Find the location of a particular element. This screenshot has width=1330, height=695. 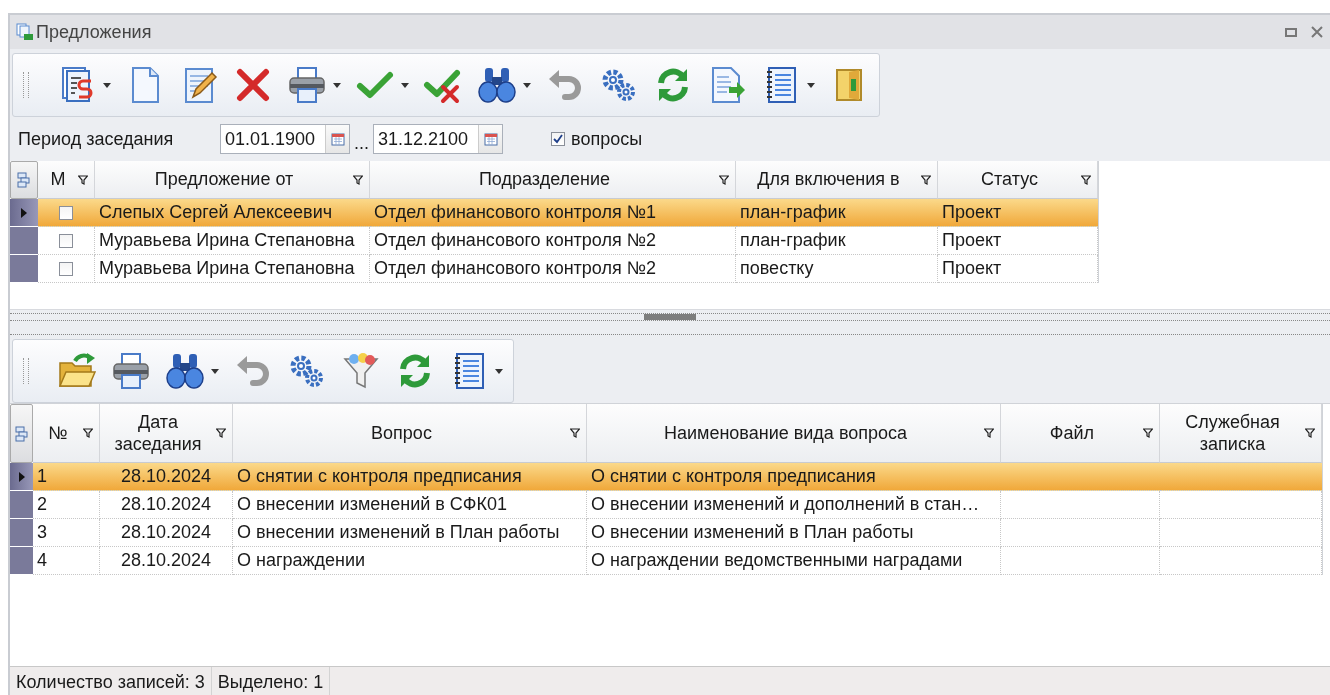

filter-button is located at coordinates (361, 371).